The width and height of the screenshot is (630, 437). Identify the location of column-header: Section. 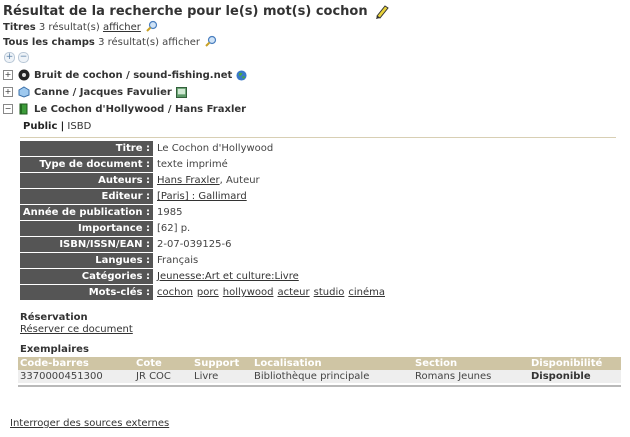
(471, 363).